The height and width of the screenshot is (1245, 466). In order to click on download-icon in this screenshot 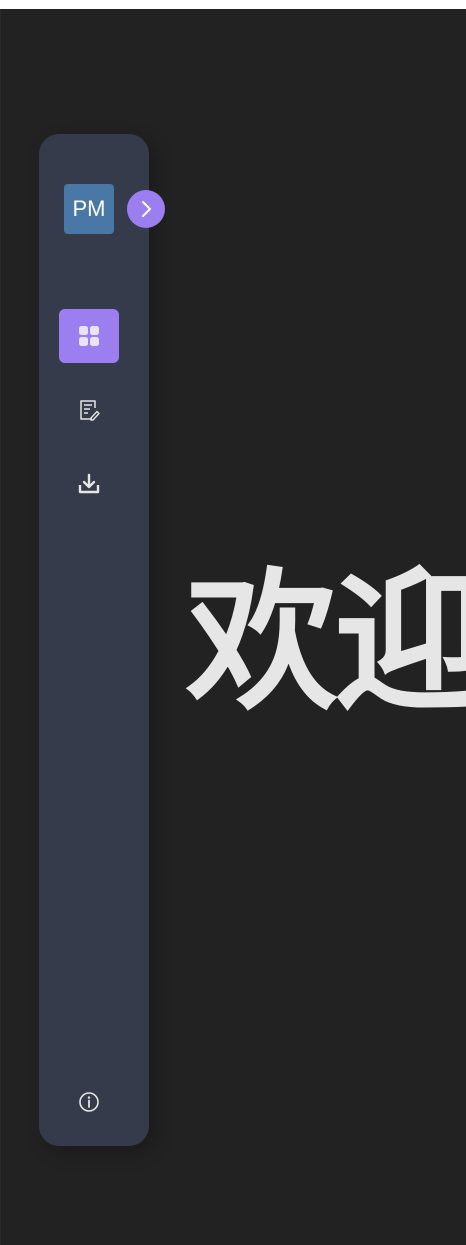, I will do `click(89, 483)`.